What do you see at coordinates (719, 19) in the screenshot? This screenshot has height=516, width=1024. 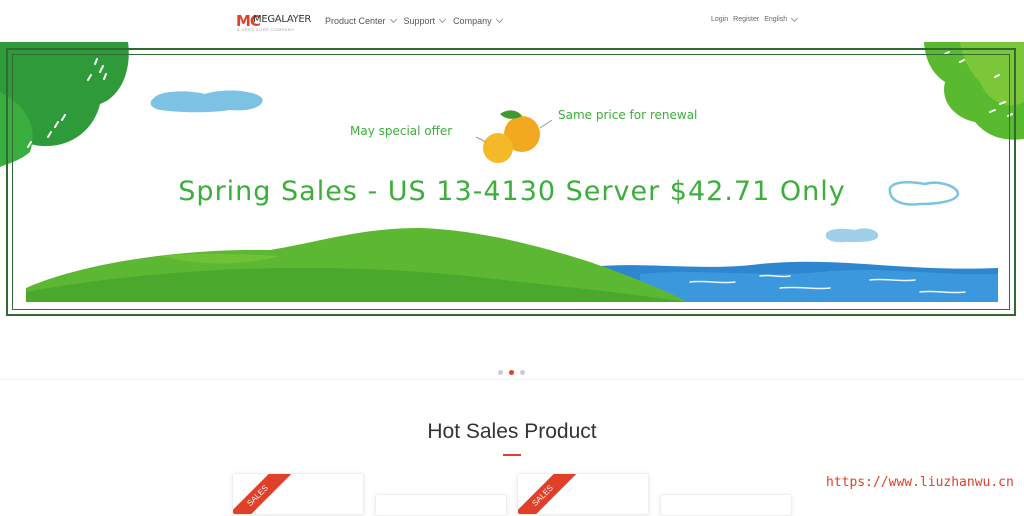 I see `login-link: Login` at bounding box center [719, 19].